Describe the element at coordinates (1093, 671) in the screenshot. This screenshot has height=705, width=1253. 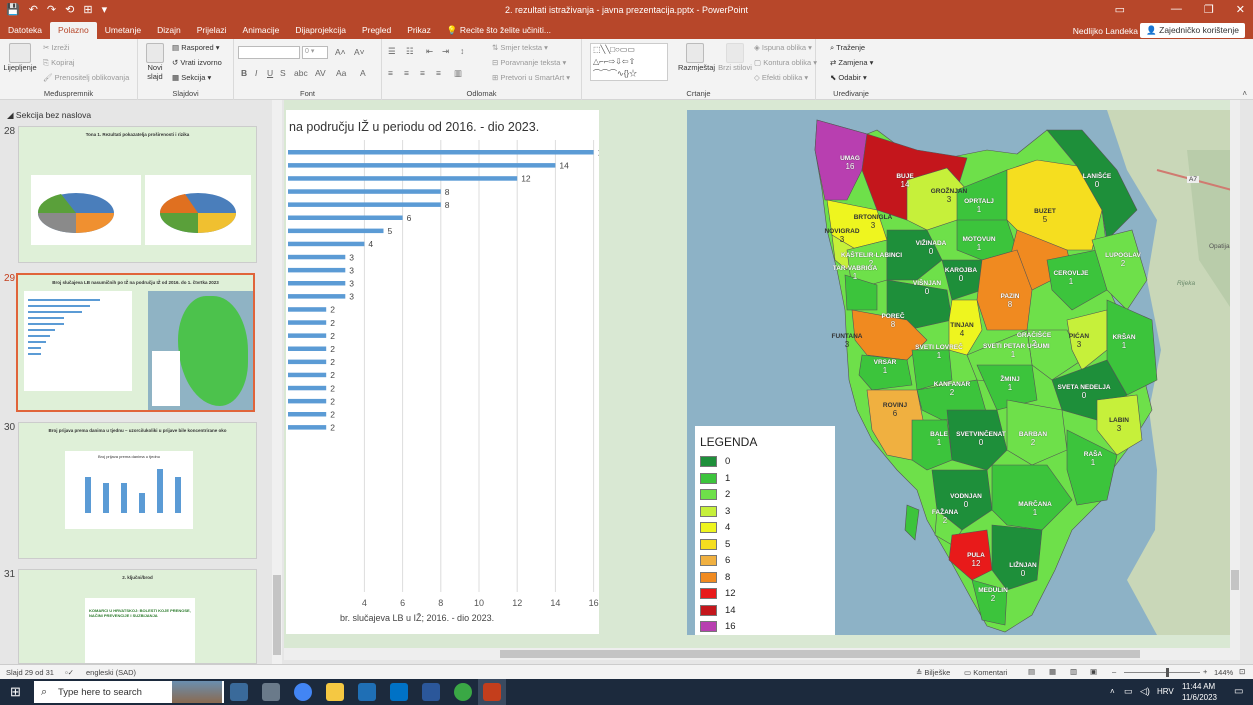
I see `slideshow-view-icon: ▣` at that location.